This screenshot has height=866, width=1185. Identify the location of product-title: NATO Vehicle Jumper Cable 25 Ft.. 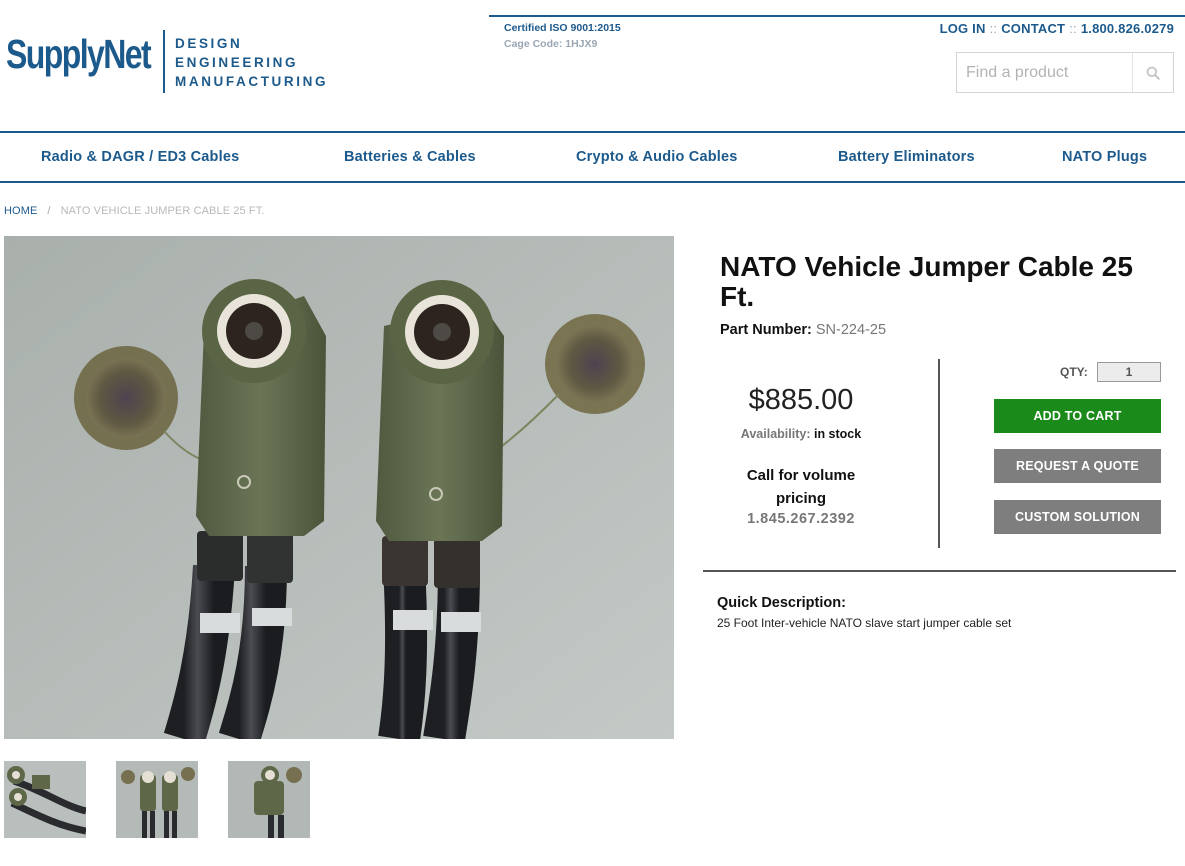
(926, 281).